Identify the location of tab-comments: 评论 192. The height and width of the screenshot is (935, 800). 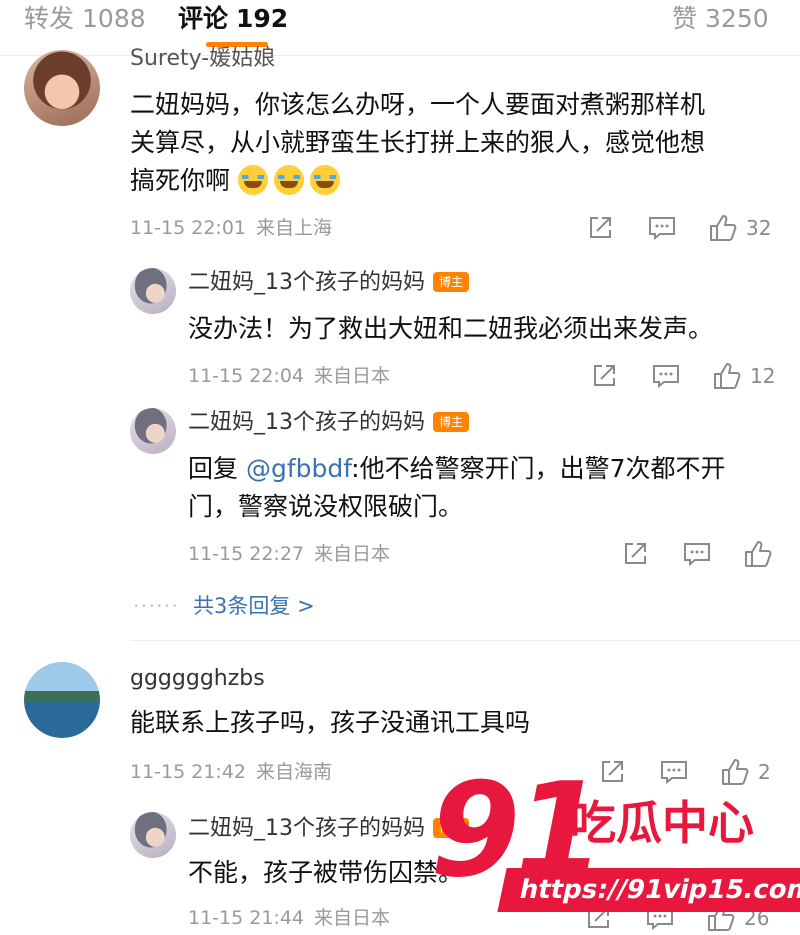
(233, 19).